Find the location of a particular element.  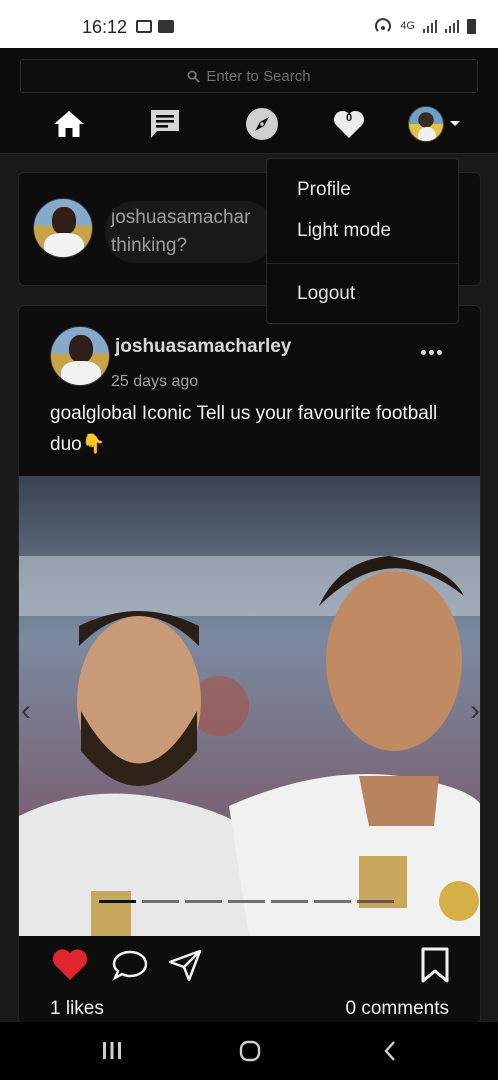

home-button-icon is located at coordinates (250, 1051).